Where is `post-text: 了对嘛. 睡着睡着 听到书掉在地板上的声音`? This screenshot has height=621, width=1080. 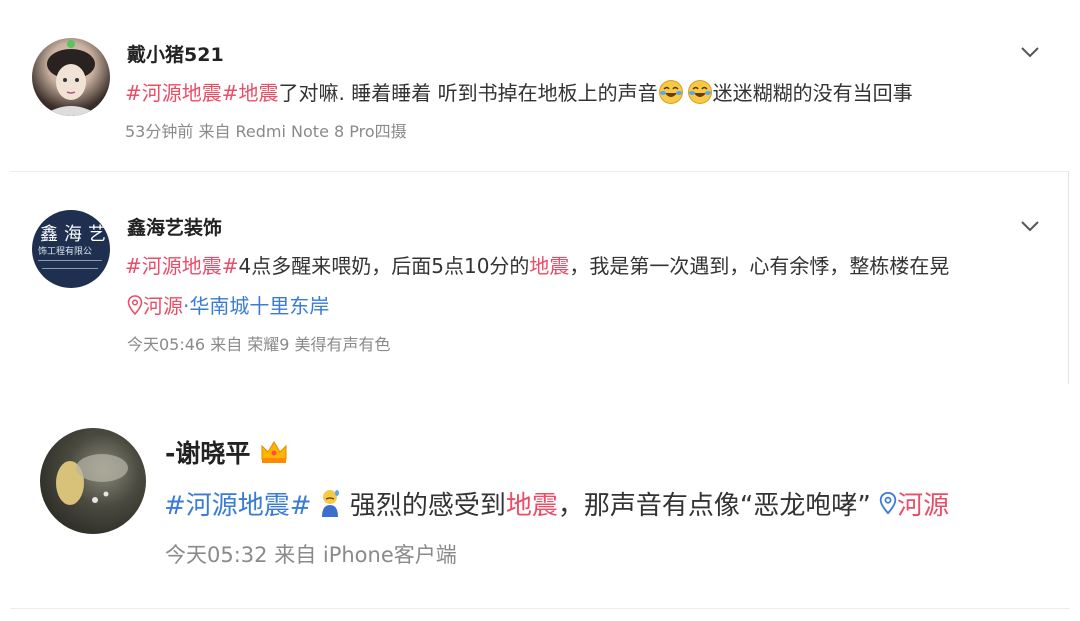
post-text: 了对嘛. 睡着睡着 听到书掉在地板上的声音 is located at coordinates (468, 93).